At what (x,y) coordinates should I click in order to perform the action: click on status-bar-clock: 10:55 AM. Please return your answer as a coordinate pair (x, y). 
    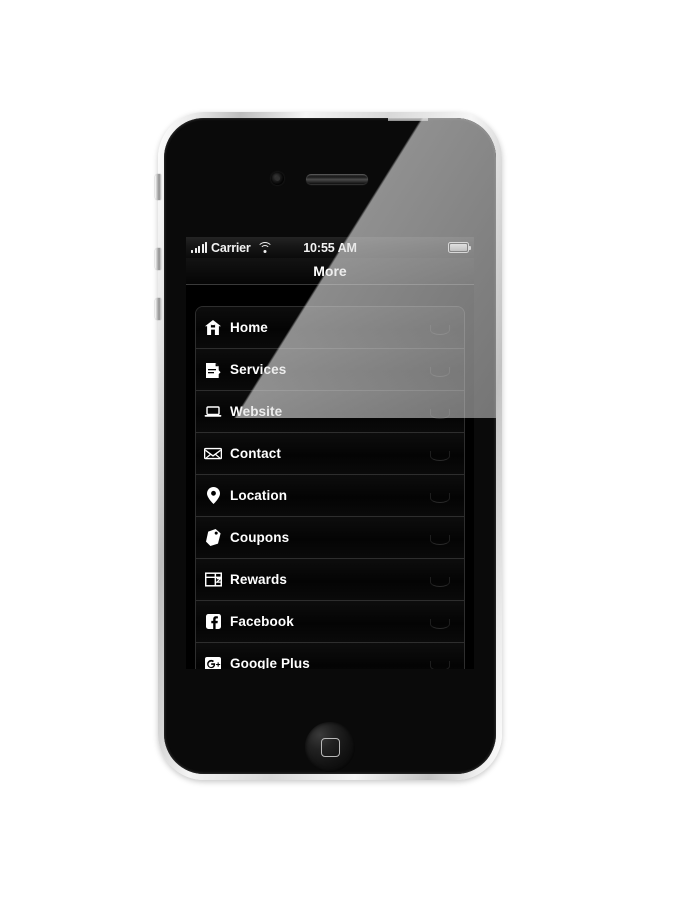
    Looking at the image, I should click on (330, 247).